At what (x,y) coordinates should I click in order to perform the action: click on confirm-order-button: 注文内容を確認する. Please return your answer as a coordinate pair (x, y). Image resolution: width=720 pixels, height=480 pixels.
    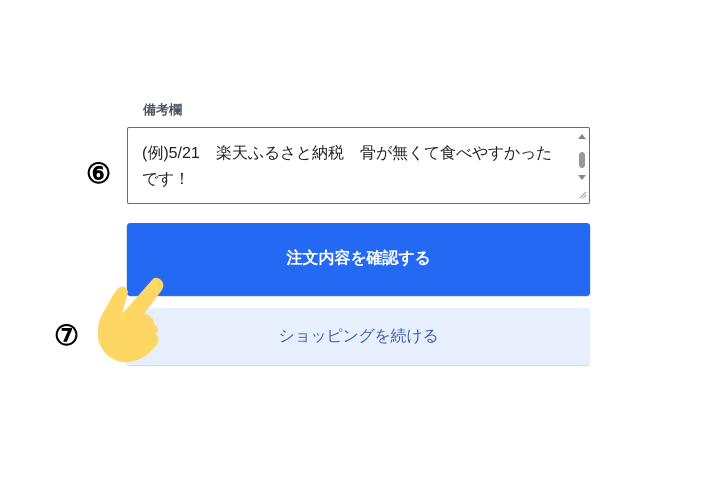
    Looking at the image, I should click on (358, 259).